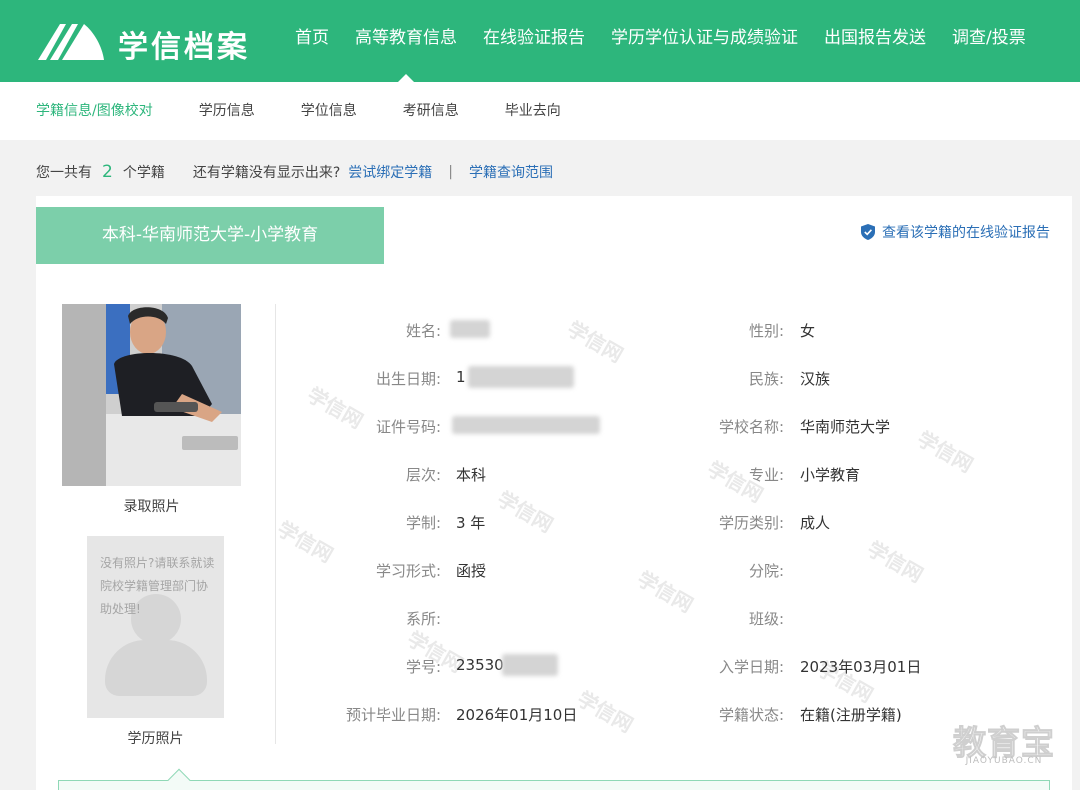 The height and width of the screenshot is (790, 1080). Describe the element at coordinates (766, 619) in the screenshot. I see `field-label-class: 班级:` at that location.